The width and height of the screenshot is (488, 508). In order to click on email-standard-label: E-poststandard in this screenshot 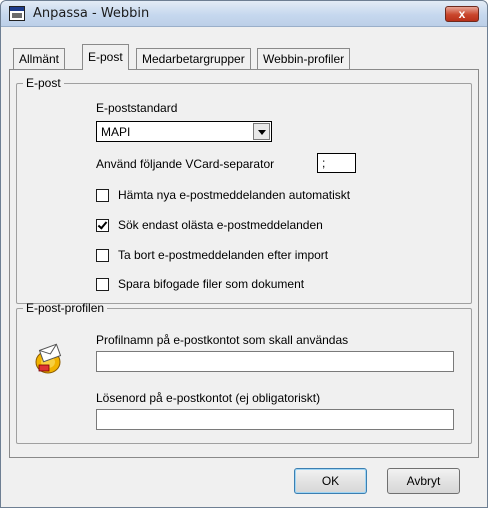, I will do `click(137, 108)`.